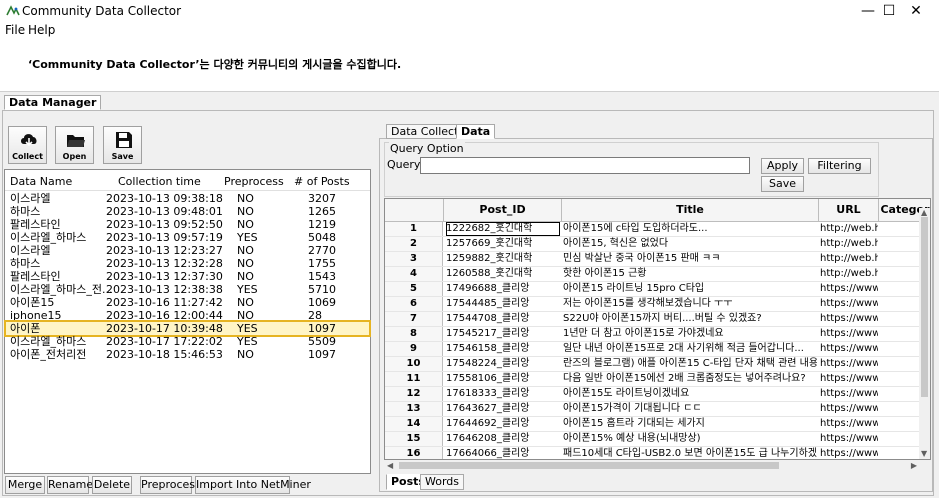 This screenshot has width=939, height=498. Describe the element at coordinates (476, 131) in the screenshot. I see `tab-data: Data` at that location.